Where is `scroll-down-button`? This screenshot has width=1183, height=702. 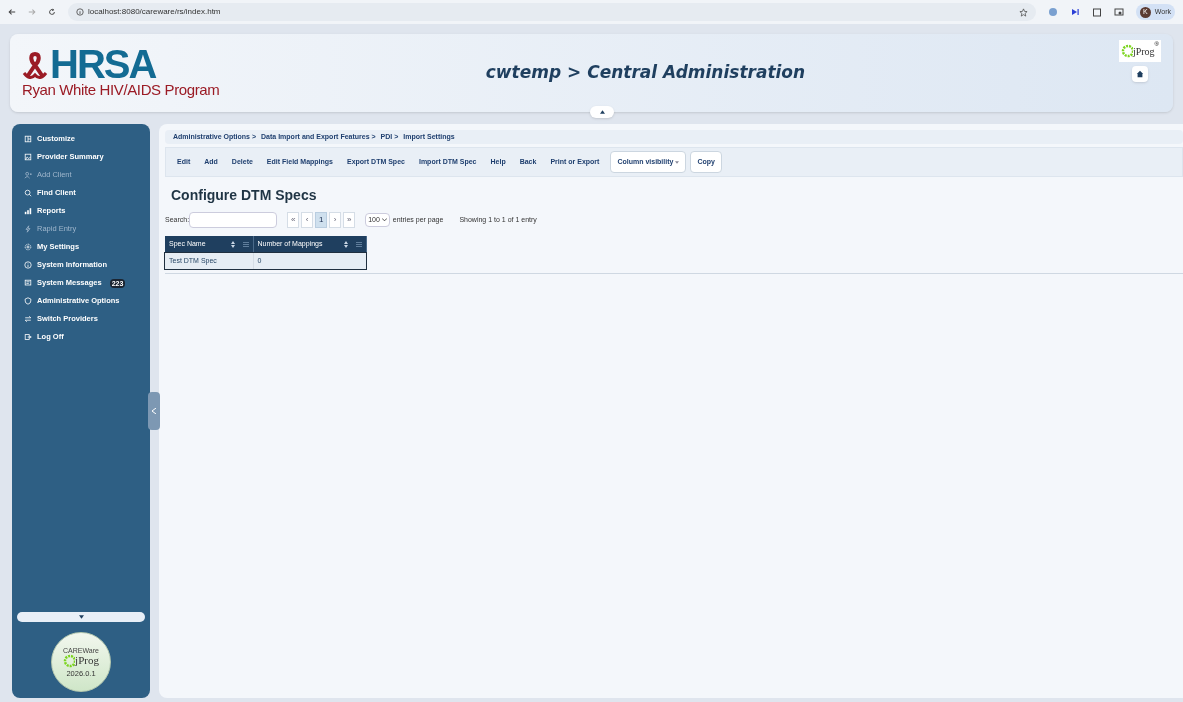
scroll-down-button is located at coordinates (81, 617).